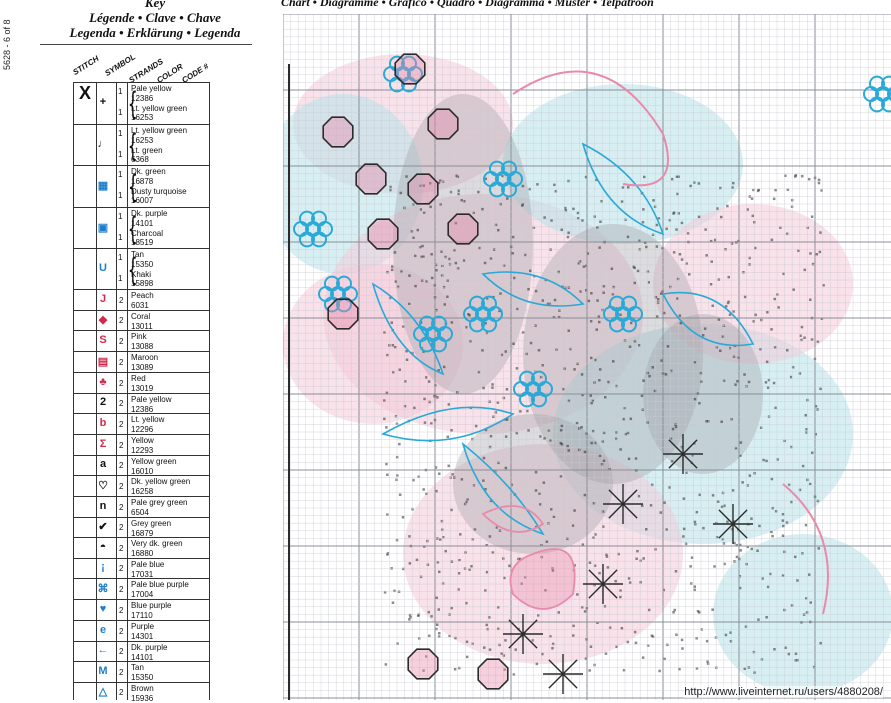 The width and height of the screenshot is (891, 703). I want to click on key-row-yellow: Σ 2 Yellow 12293, so click(141, 444).